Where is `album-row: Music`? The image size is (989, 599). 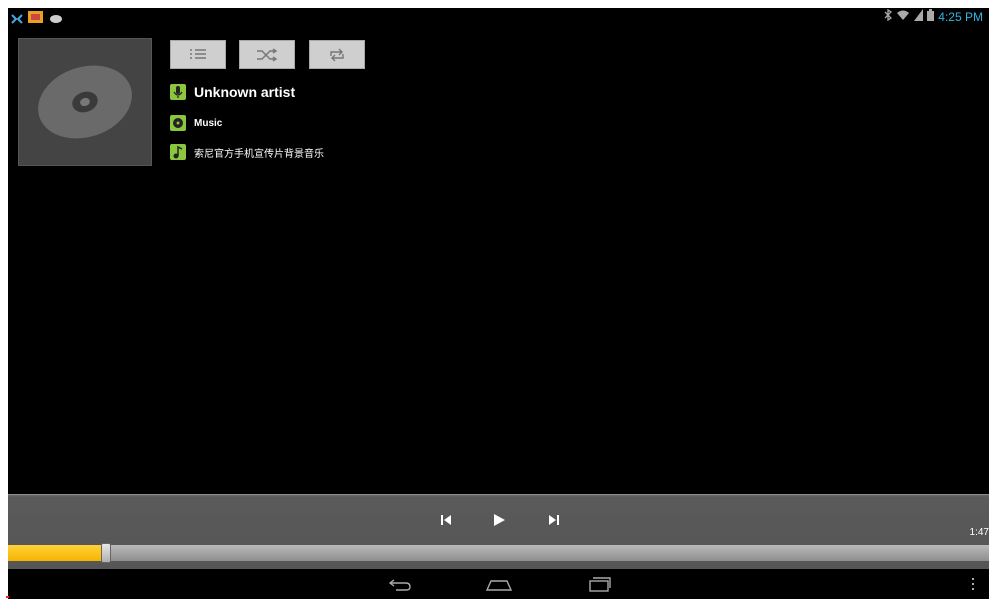 album-row: Music is located at coordinates (196, 123).